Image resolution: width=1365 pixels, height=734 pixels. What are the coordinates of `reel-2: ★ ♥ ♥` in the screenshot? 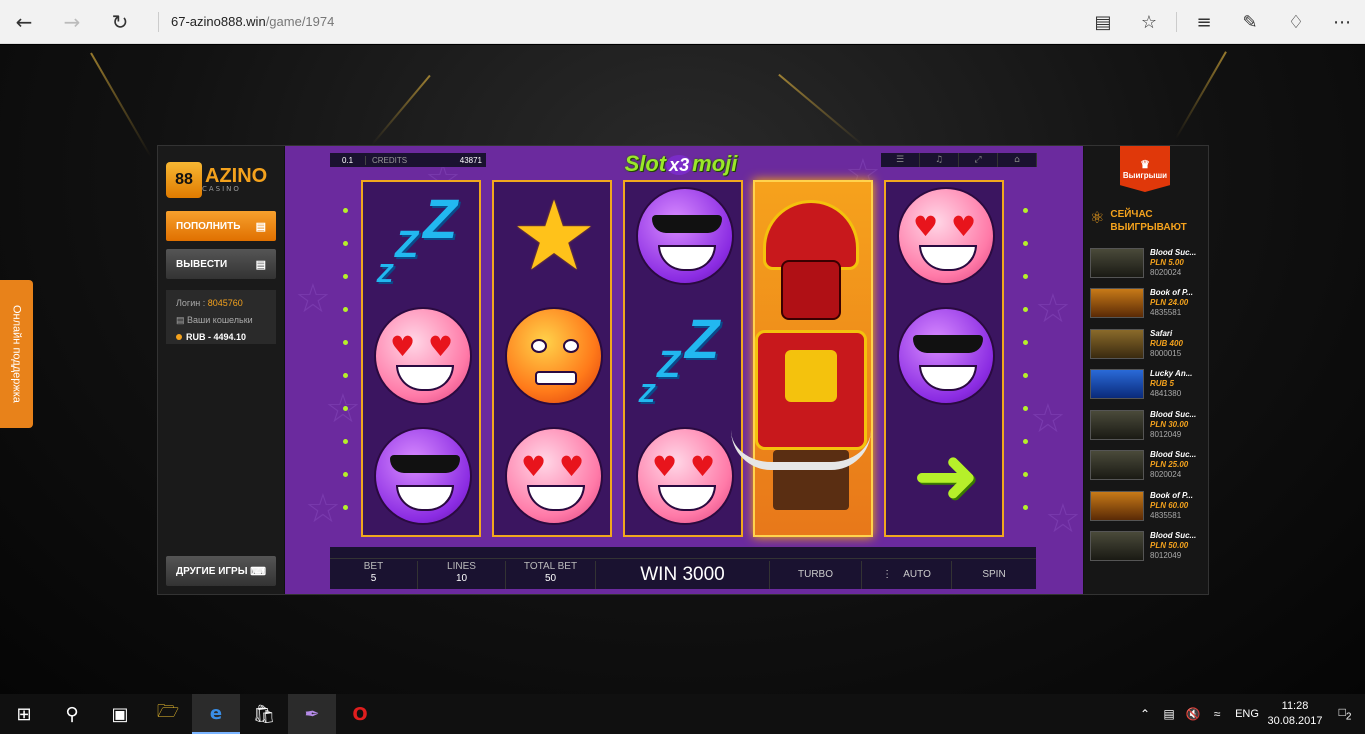 It's located at (552, 358).